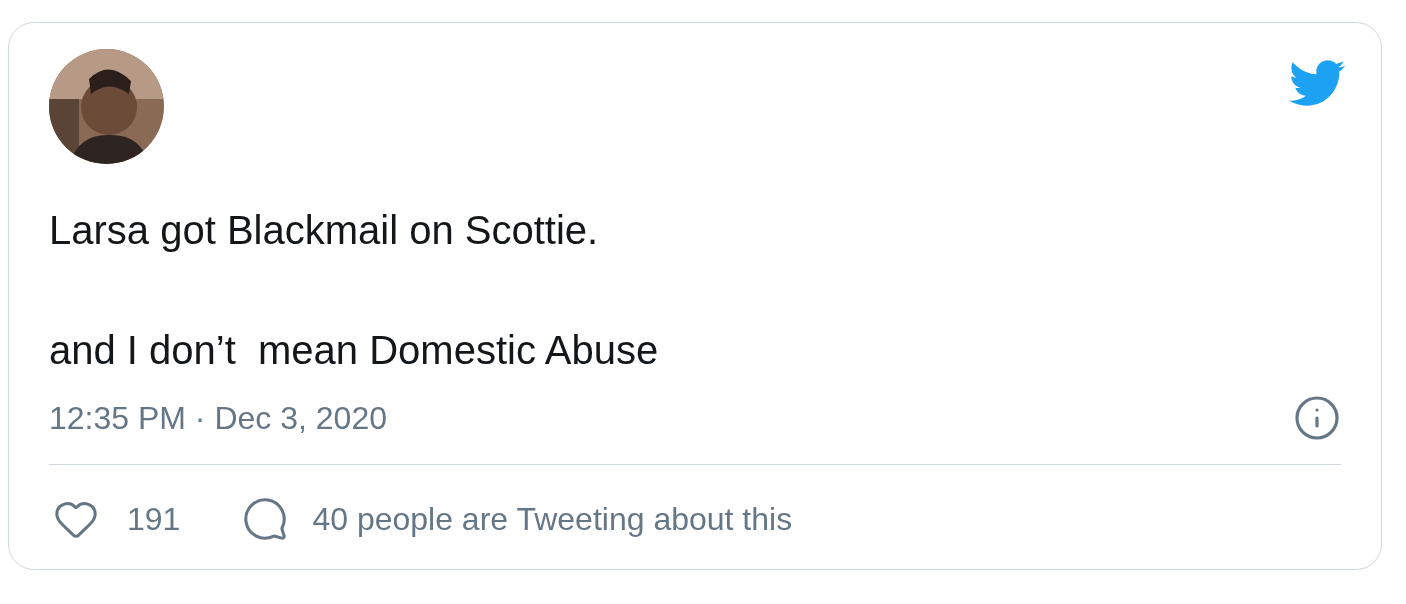 The image size is (1406, 604). I want to click on tweet-text: Larsa got Blackmail on Scottie. and I don’t mean Domestic Abuse, so click(354, 290).